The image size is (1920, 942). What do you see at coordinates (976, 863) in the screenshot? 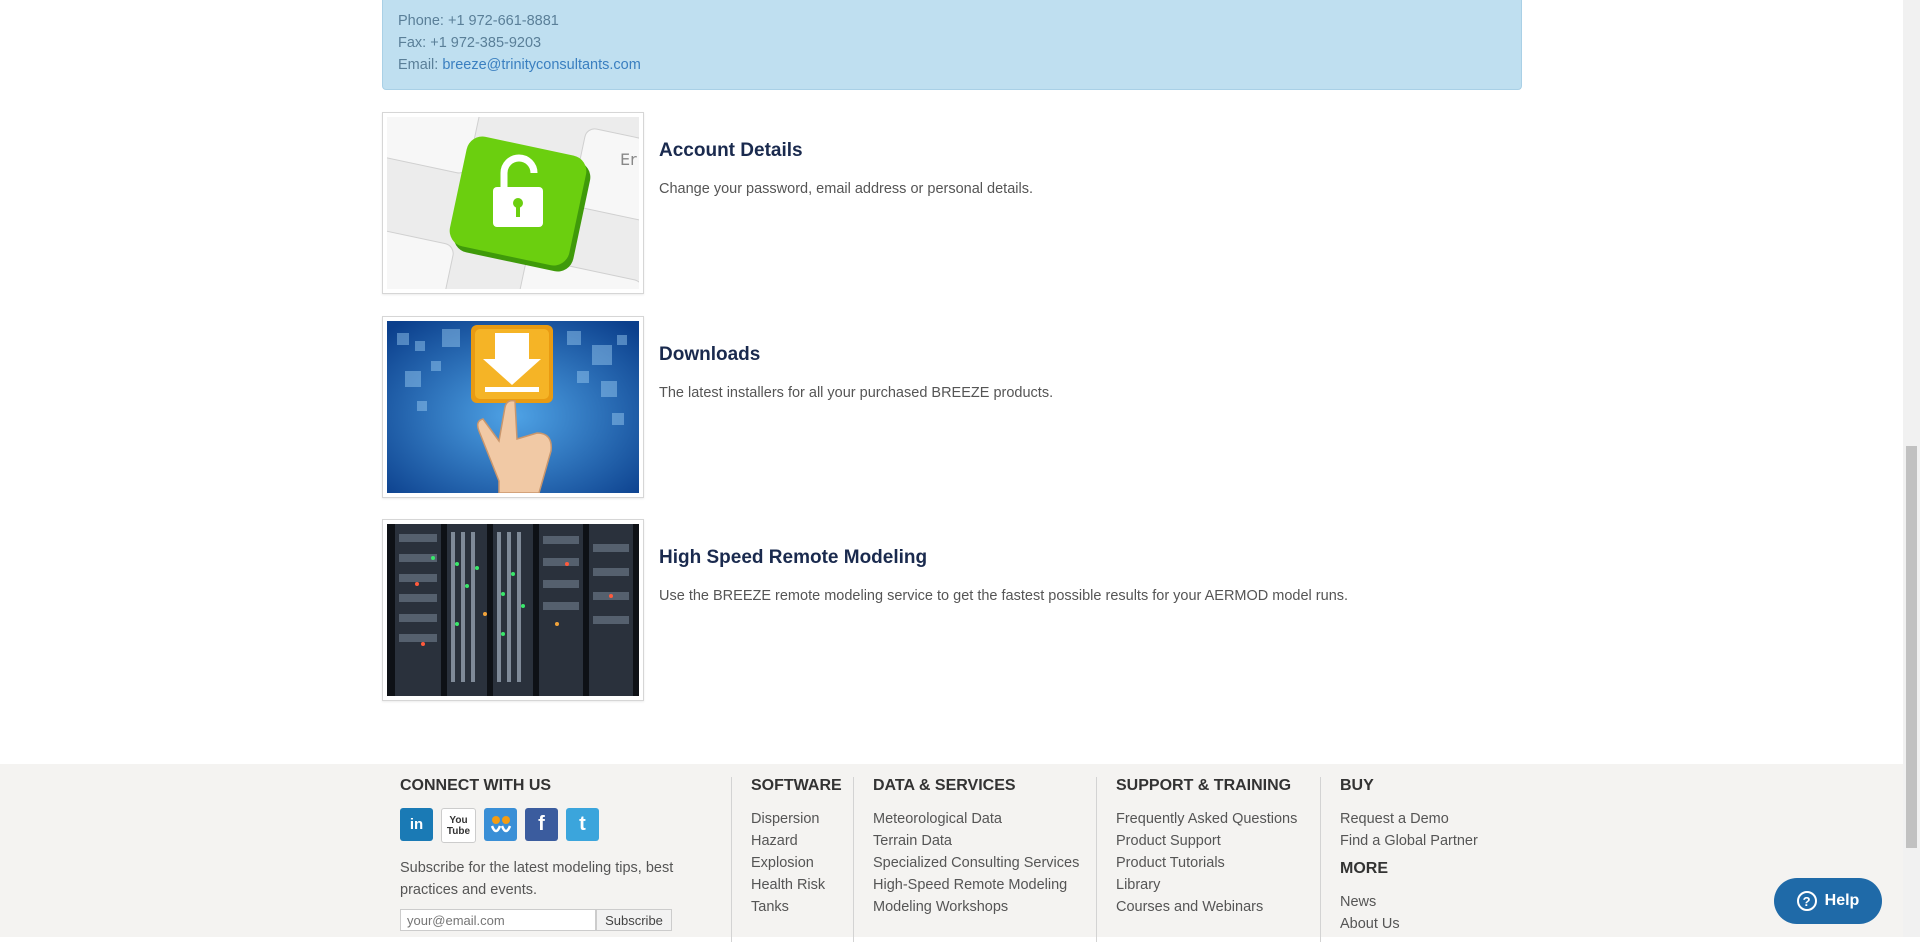
I see `footer-link-consulting-services: Specialized Consulting Services` at bounding box center [976, 863].